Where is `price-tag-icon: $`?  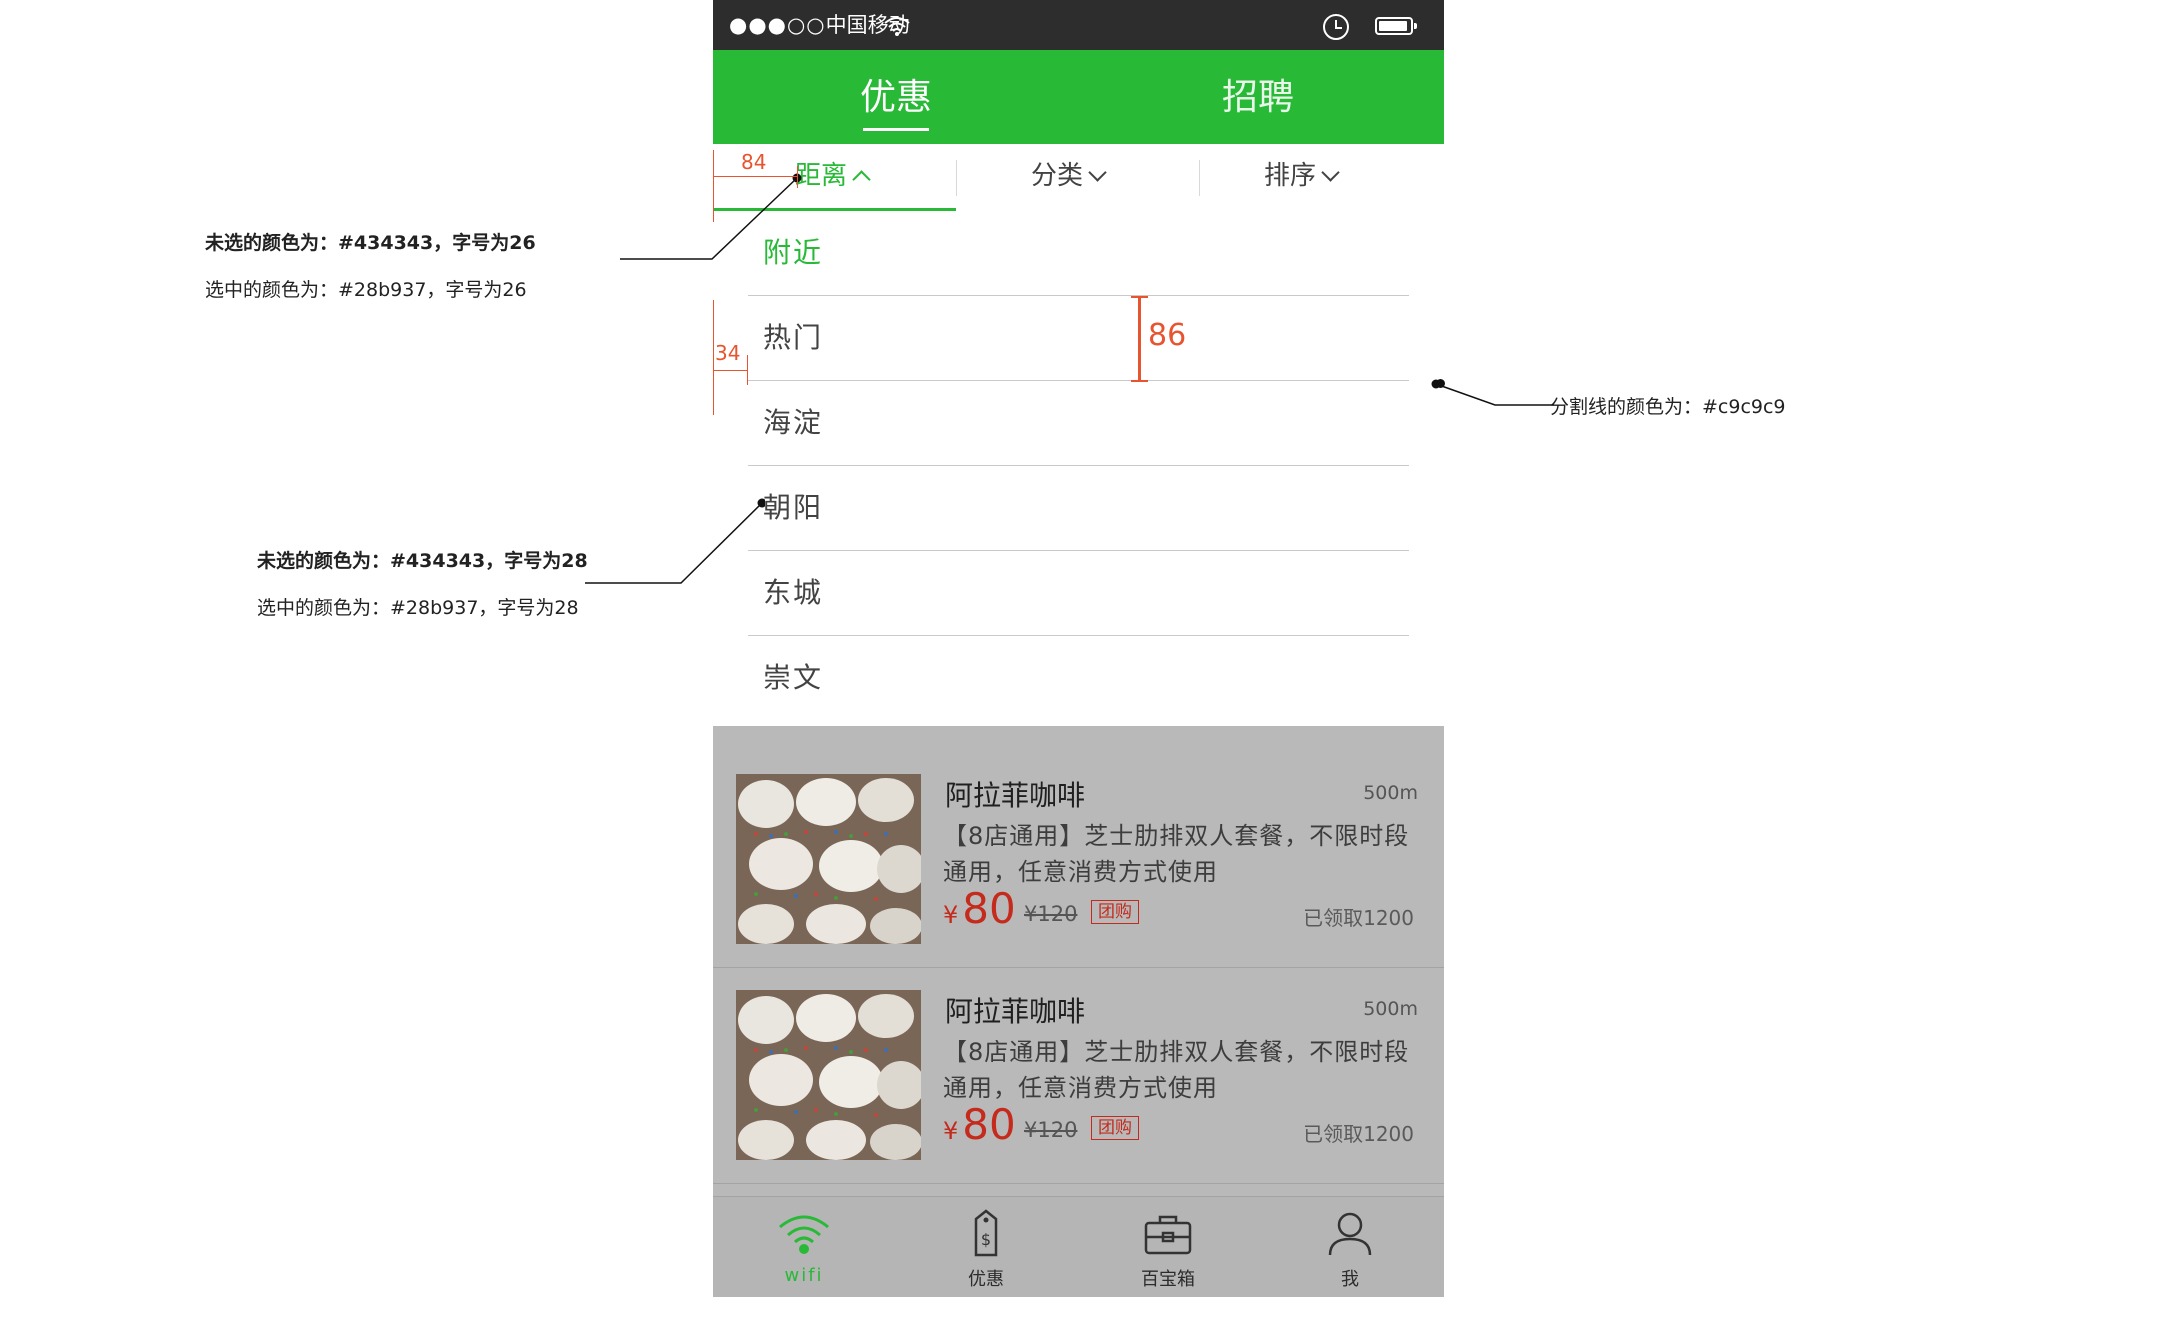
price-tag-icon: $ is located at coordinates (986, 1233).